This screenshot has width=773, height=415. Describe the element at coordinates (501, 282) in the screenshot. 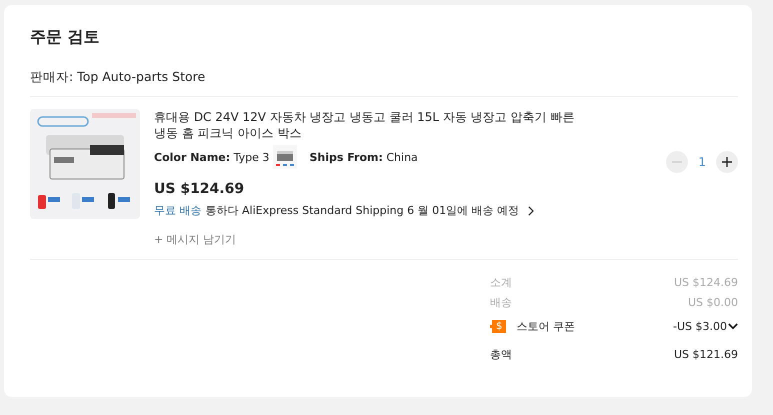

I see `summary-label: 소계` at that location.